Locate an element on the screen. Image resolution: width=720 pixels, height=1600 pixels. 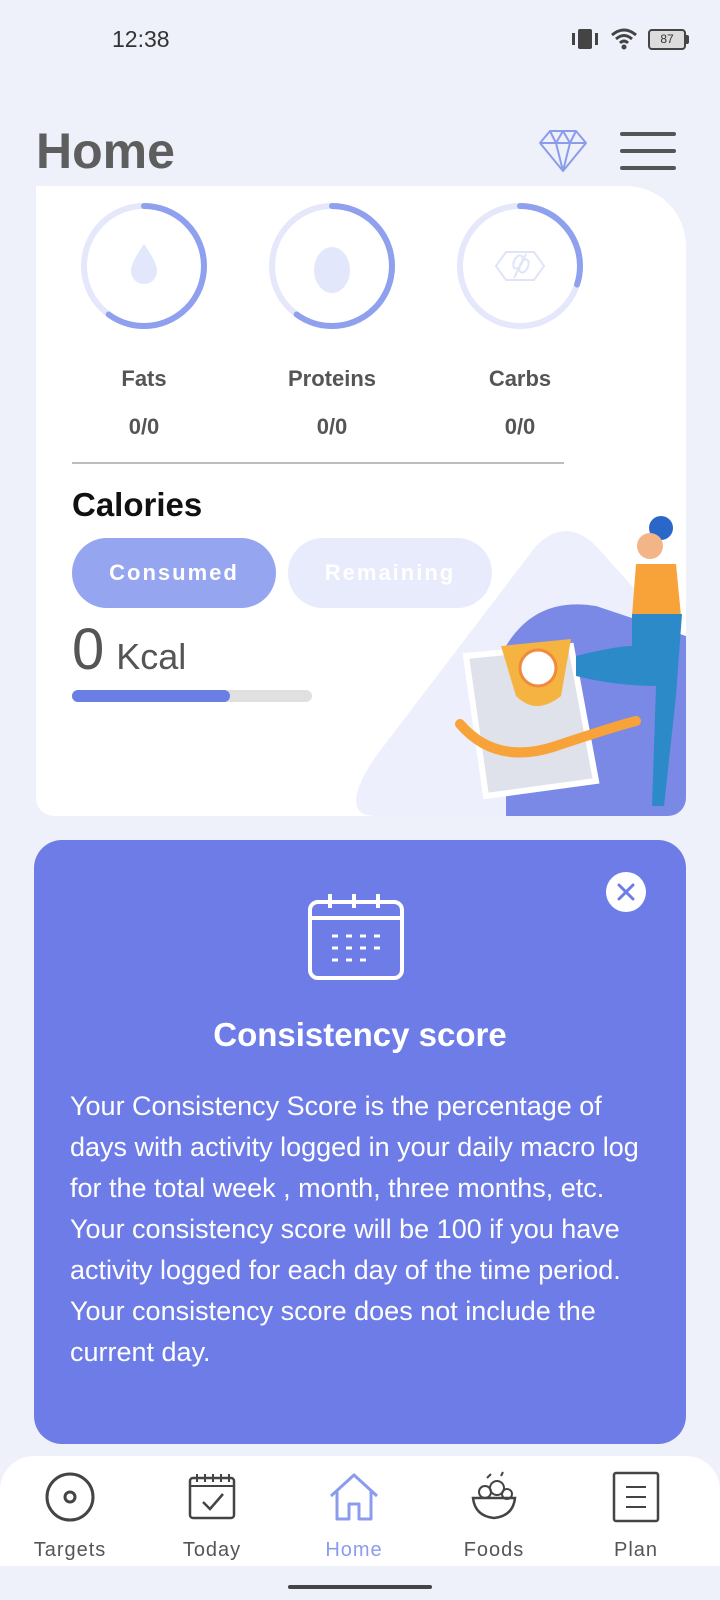
divider is located at coordinates (318, 463).